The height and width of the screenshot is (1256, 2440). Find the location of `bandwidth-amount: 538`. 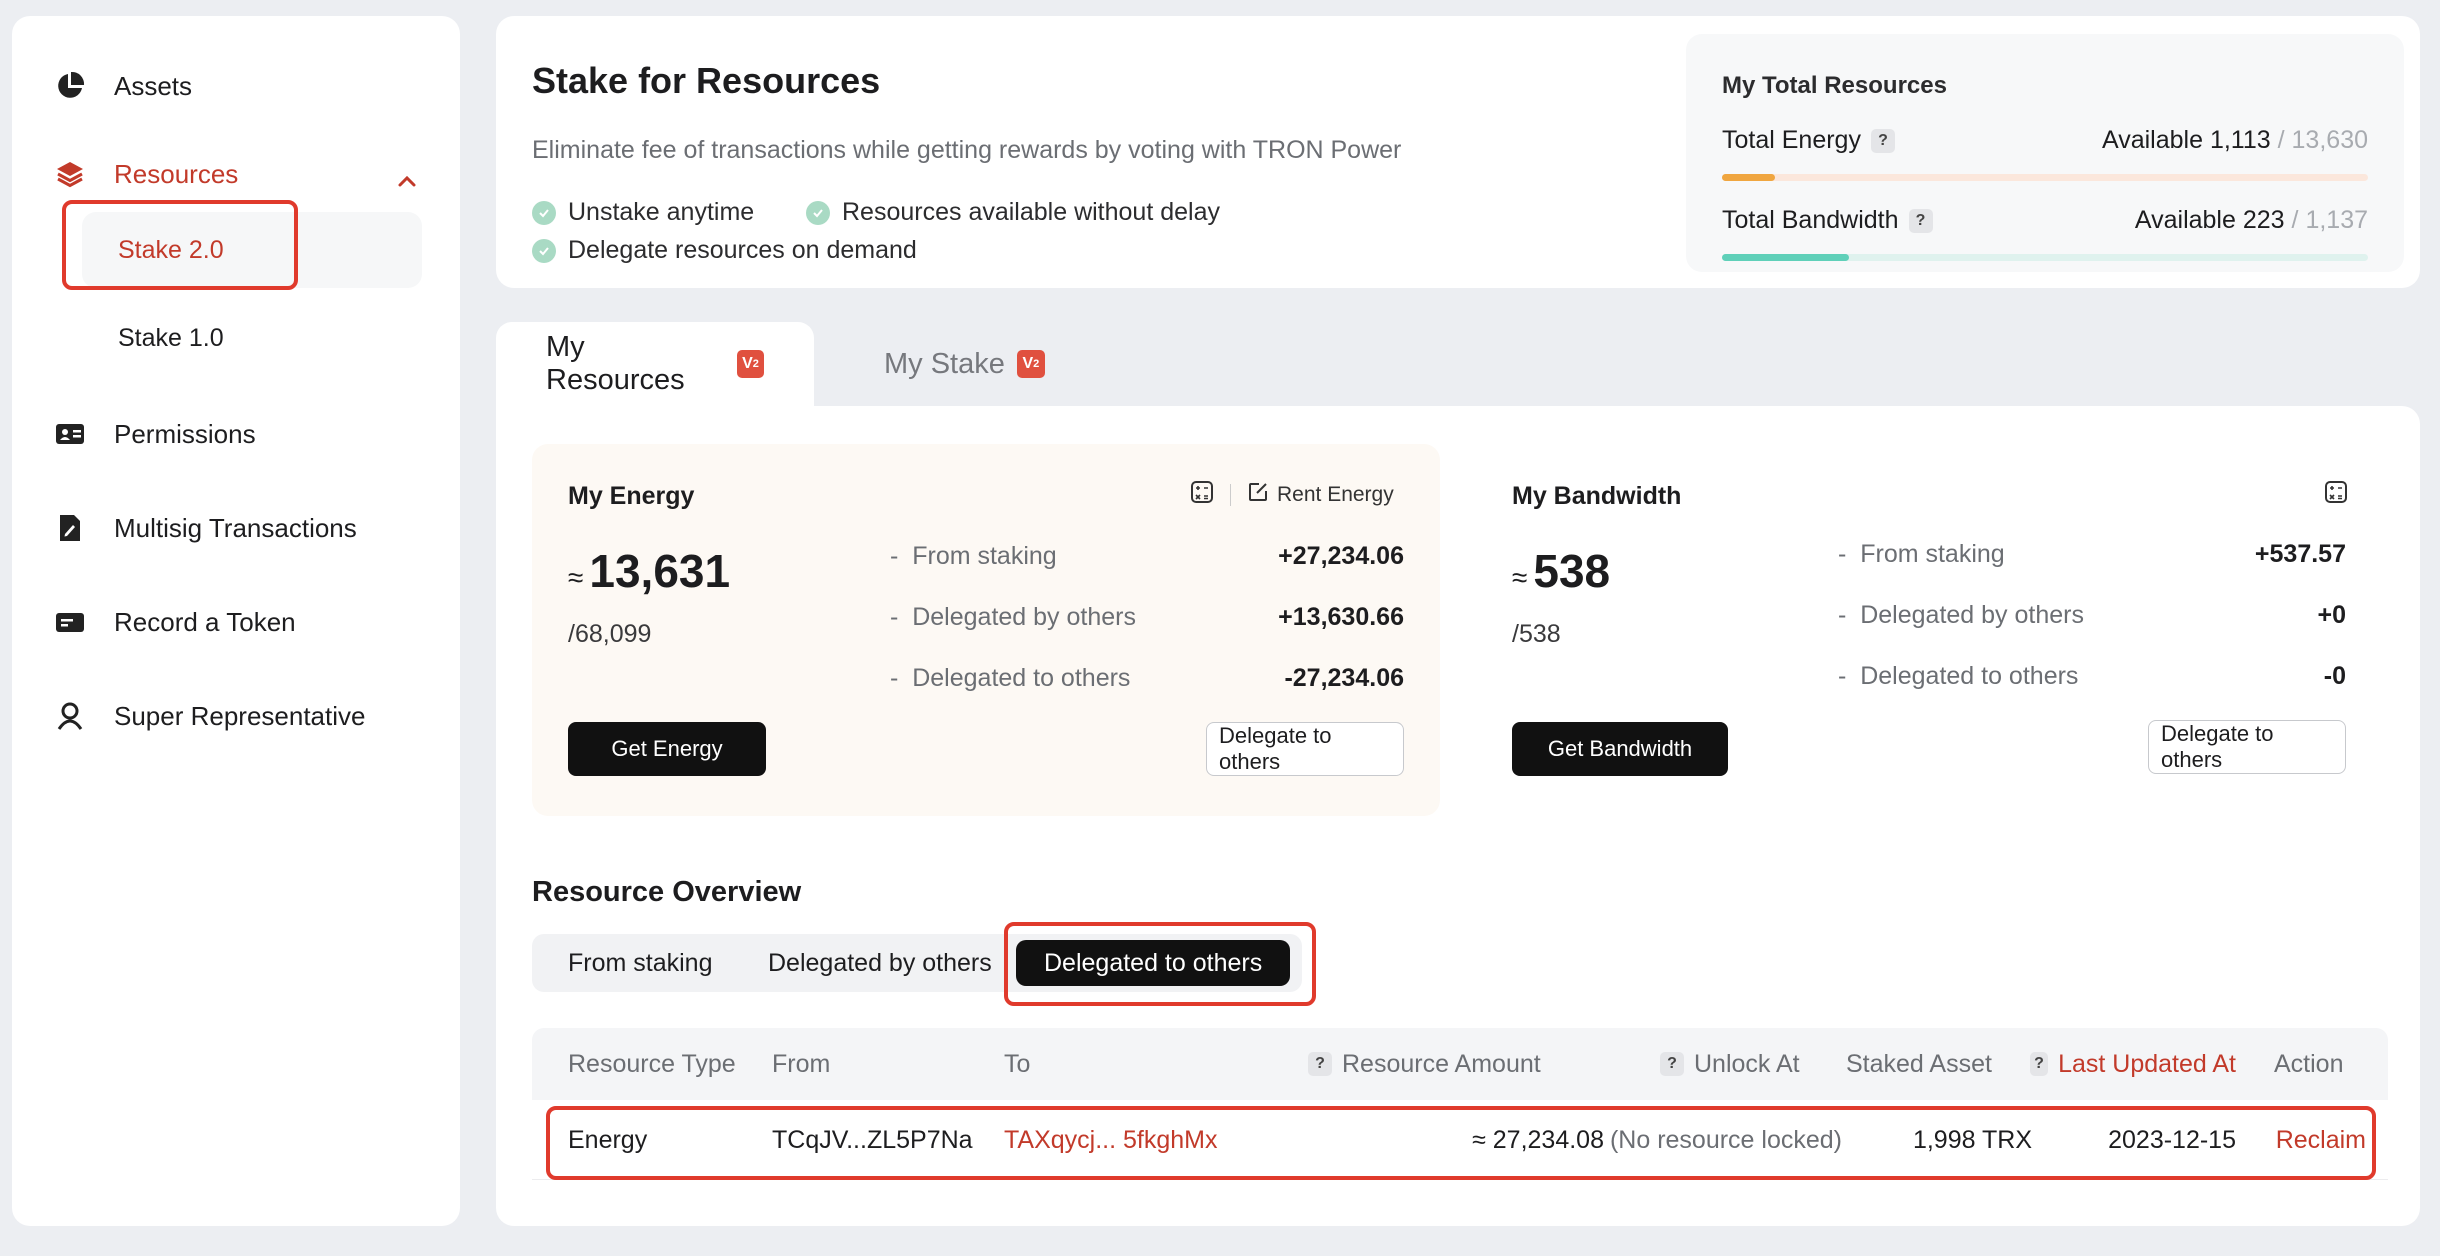

bandwidth-amount: 538 is located at coordinates (1572, 571).